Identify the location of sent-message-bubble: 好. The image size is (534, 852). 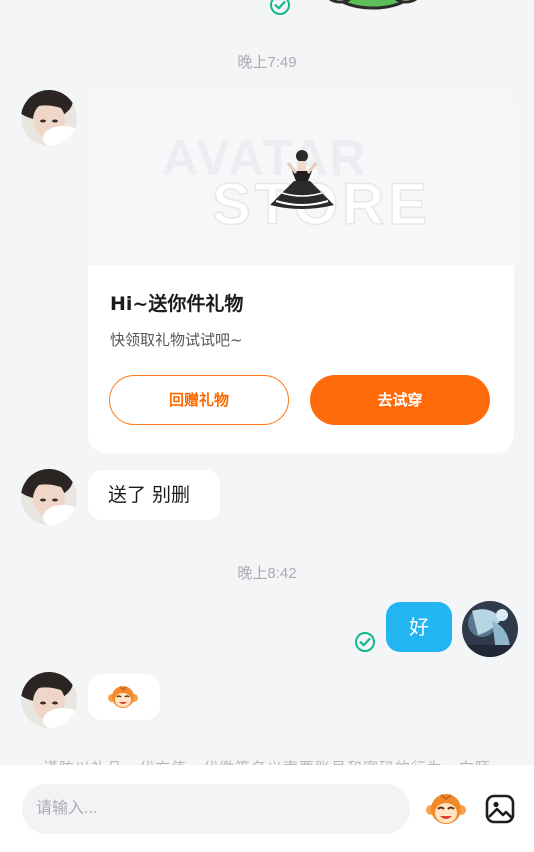
(419, 627).